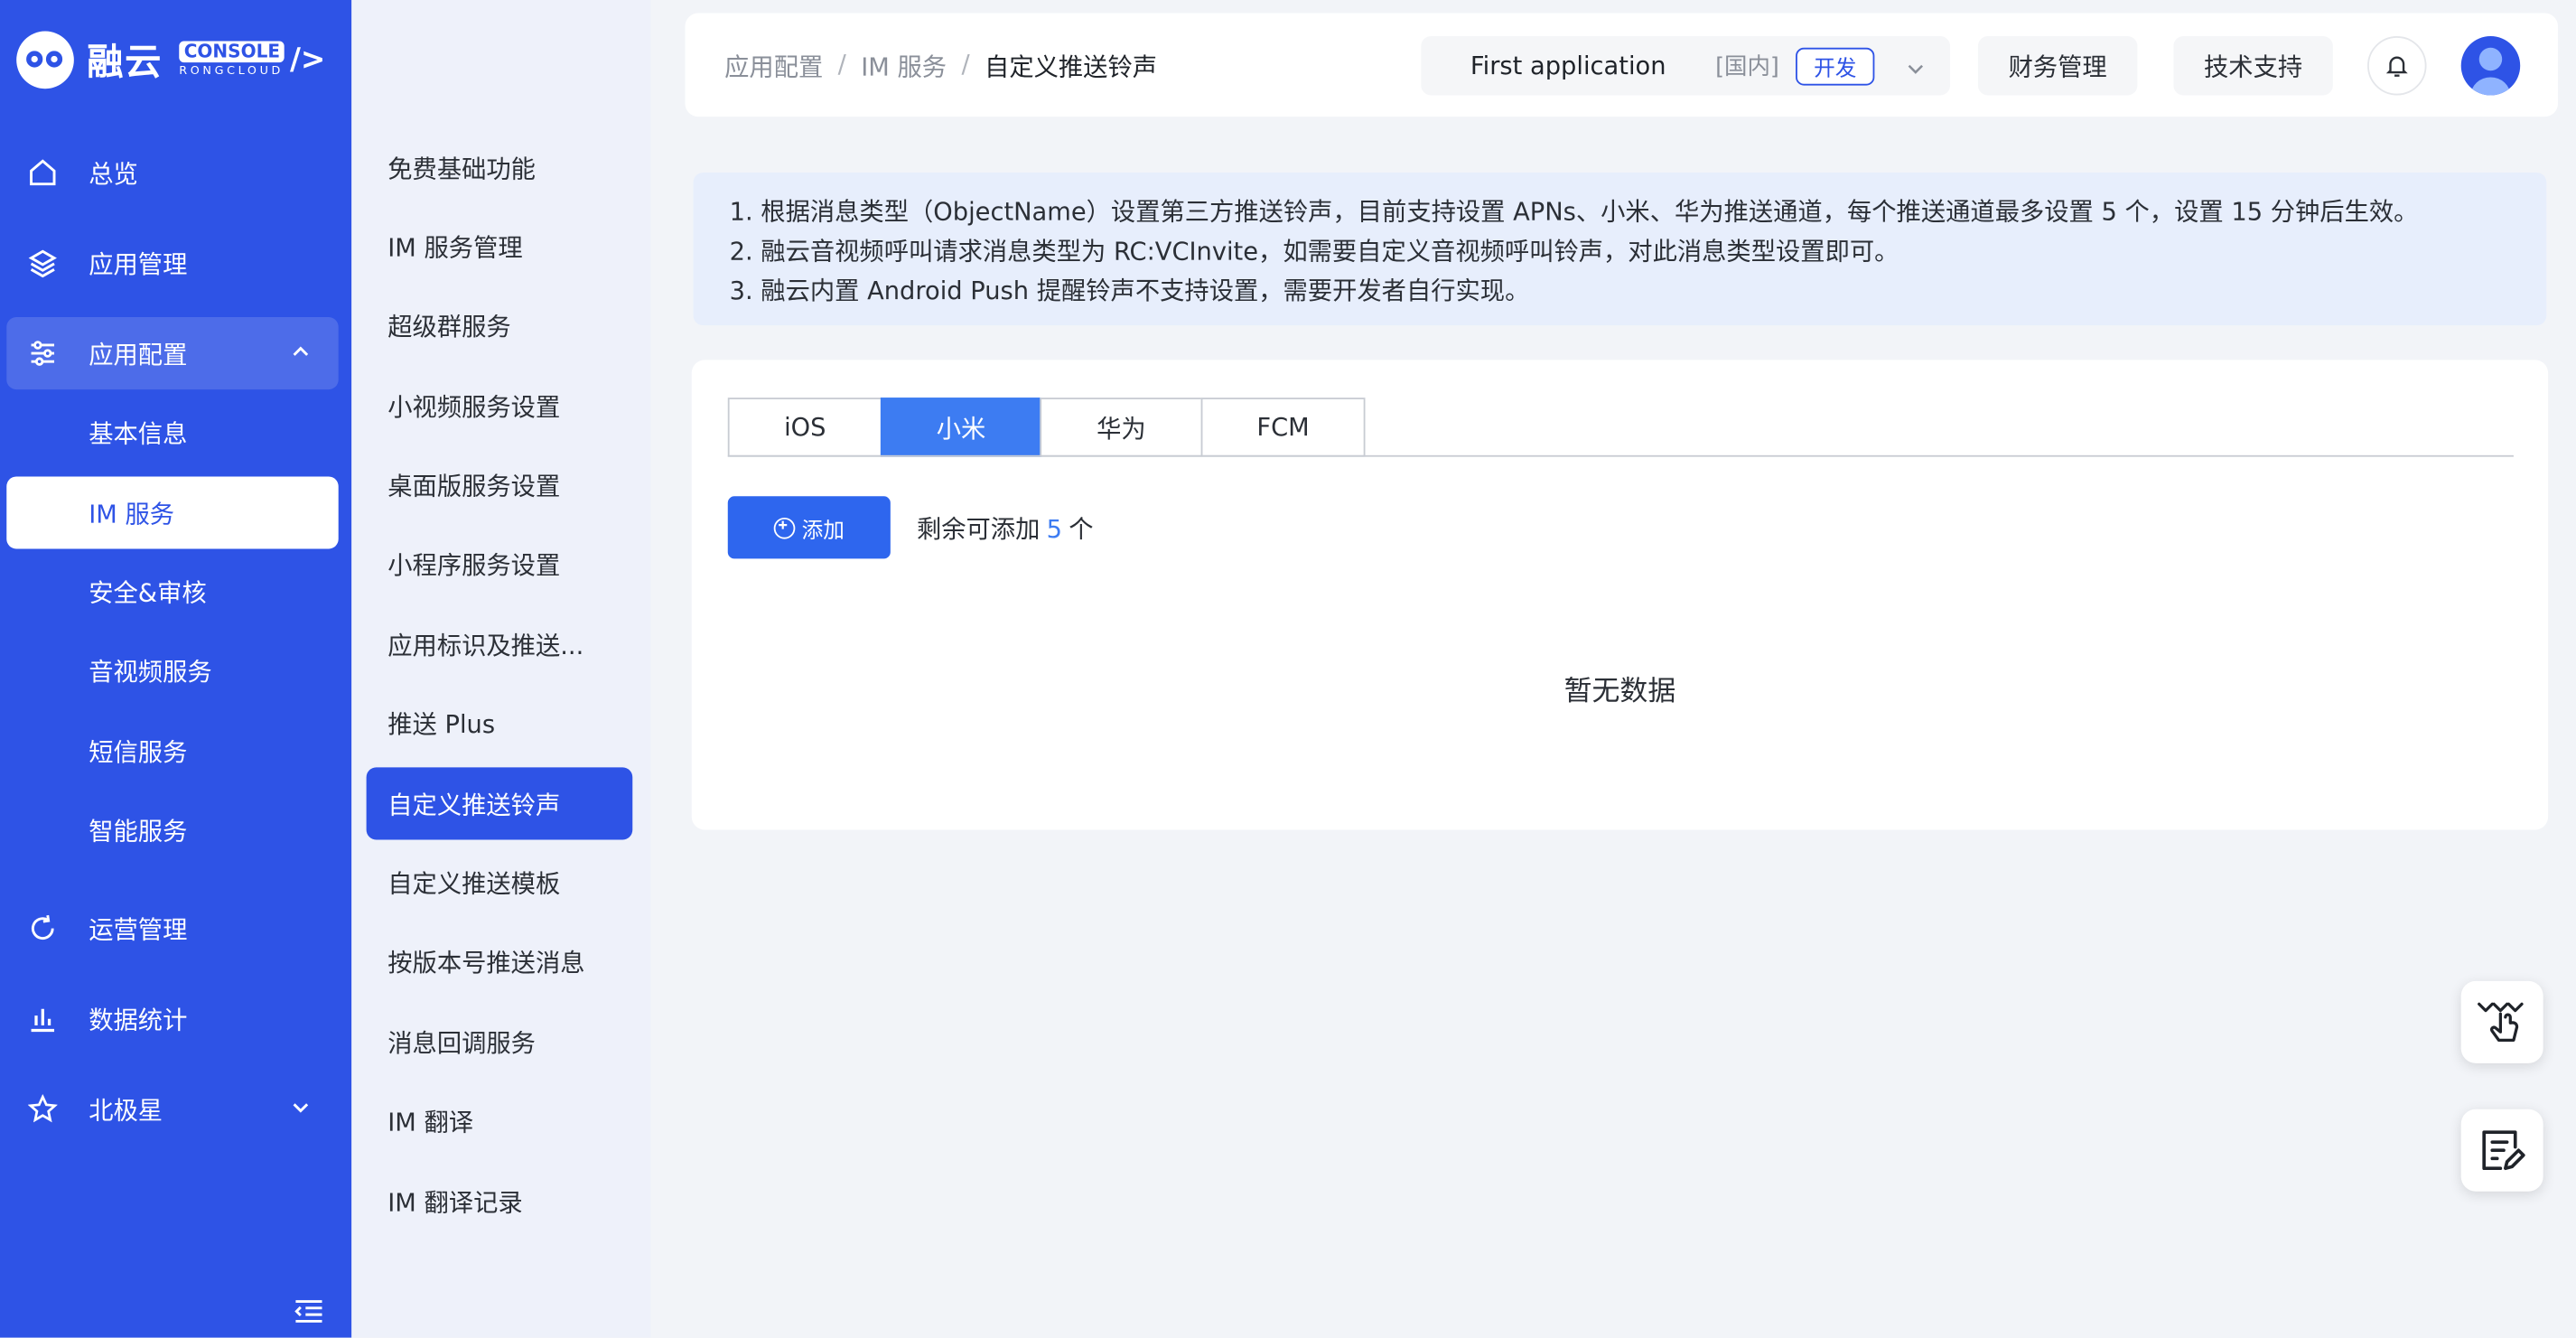 This screenshot has width=2576, height=1338. I want to click on menu-item-im-management: IM 服务管理, so click(500, 247).